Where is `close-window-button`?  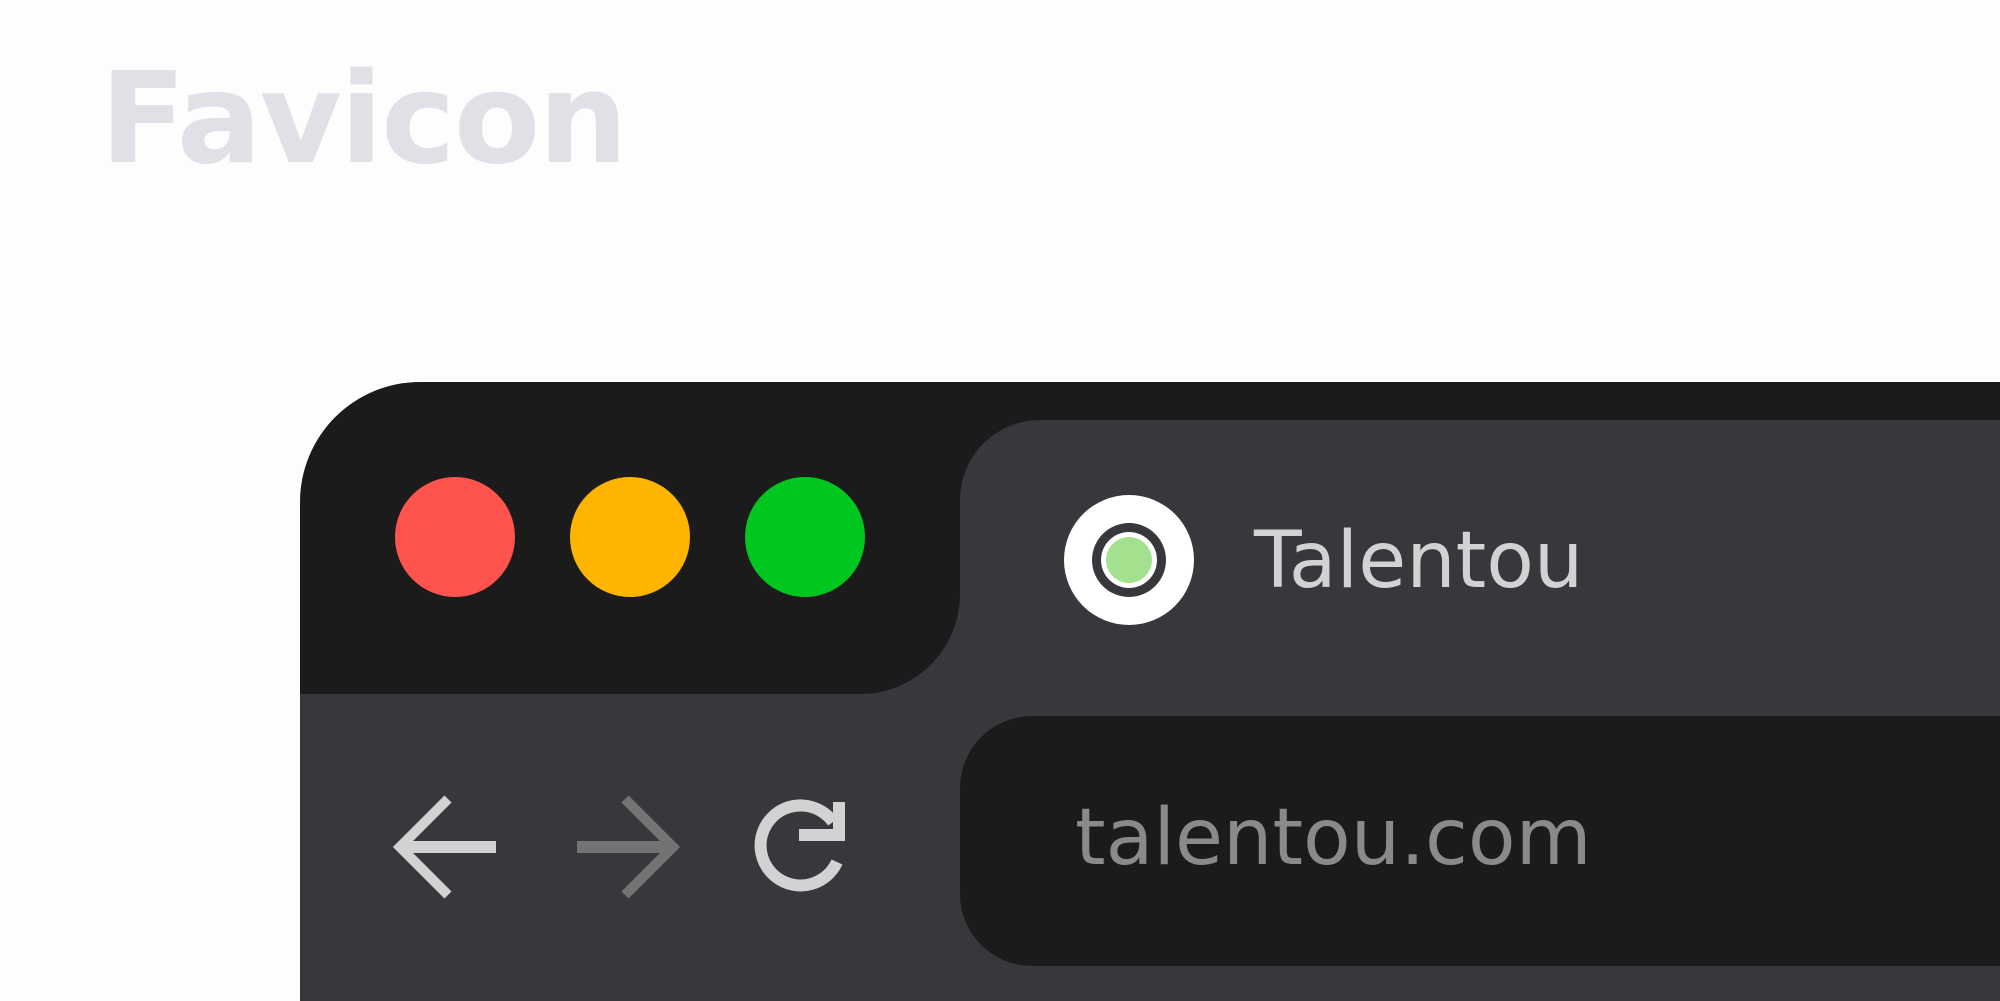 close-window-button is located at coordinates (455, 537).